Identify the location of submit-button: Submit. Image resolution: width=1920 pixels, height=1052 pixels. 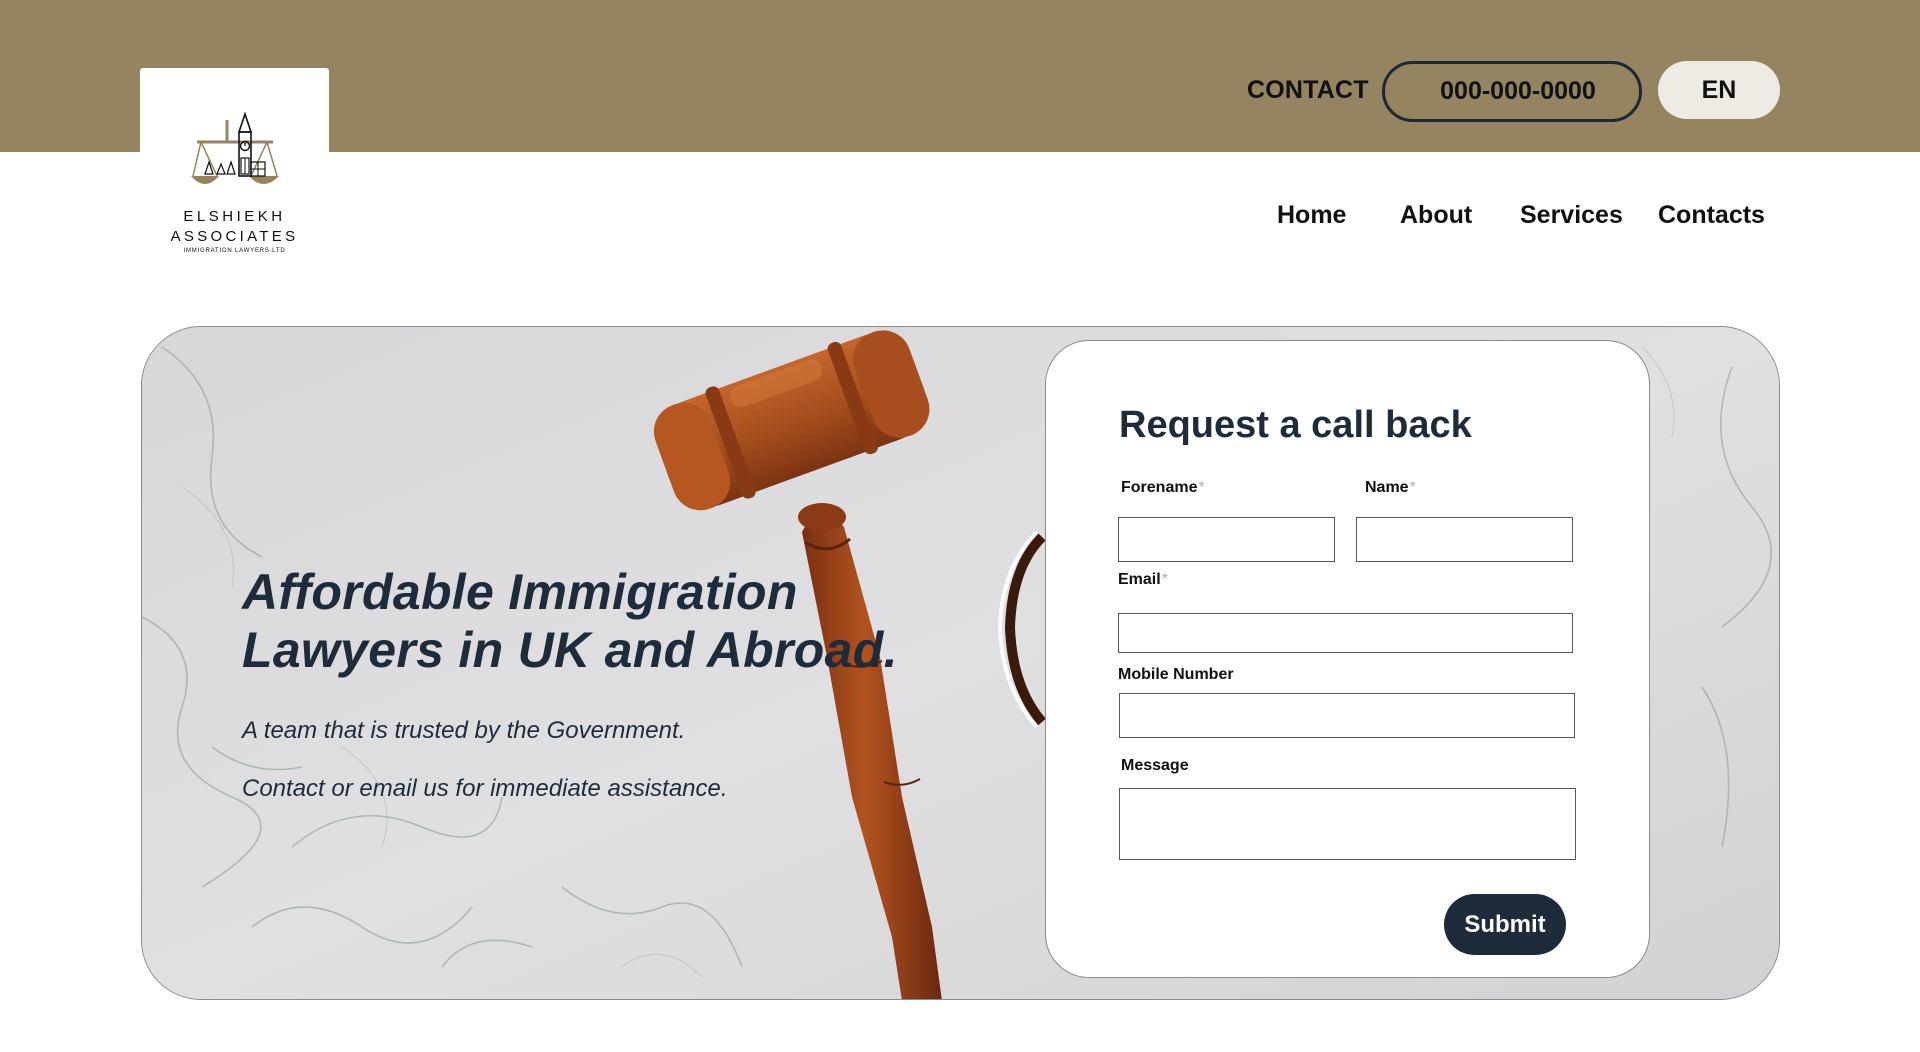
(1505, 924).